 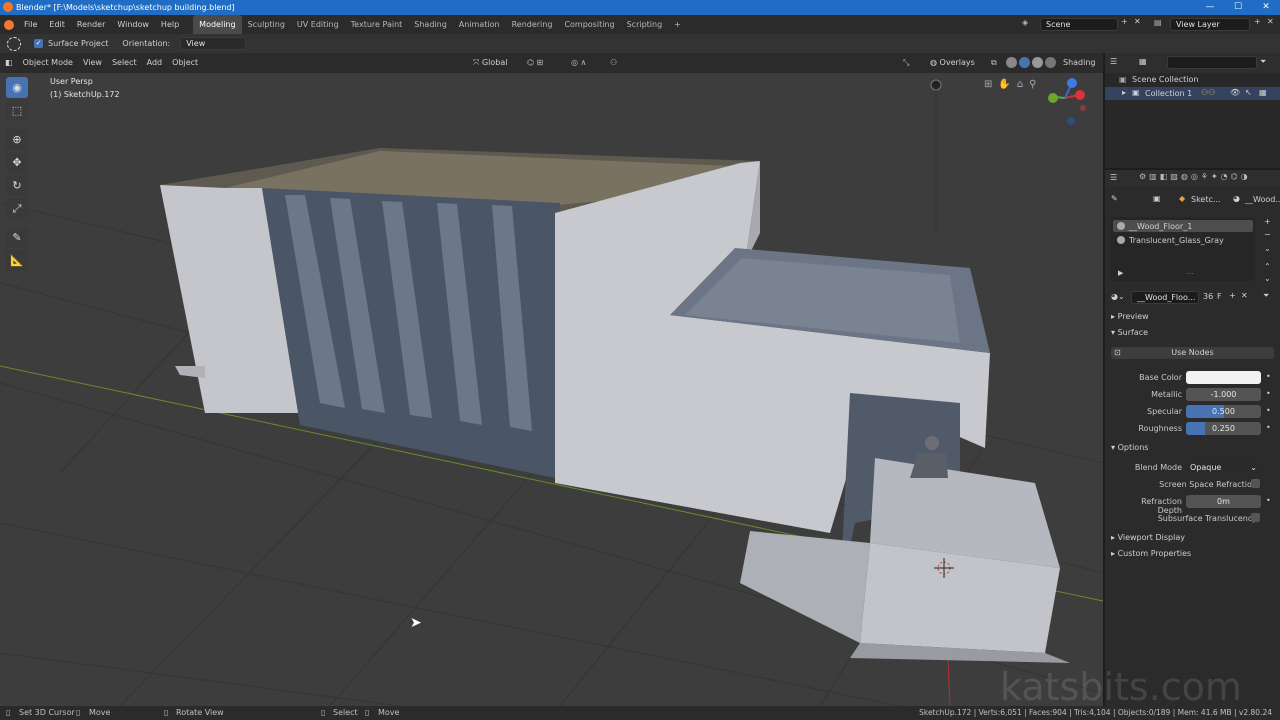 What do you see at coordinates (1037, 62) in the screenshot?
I see `material-shading-icon` at bounding box center [1037, 62].